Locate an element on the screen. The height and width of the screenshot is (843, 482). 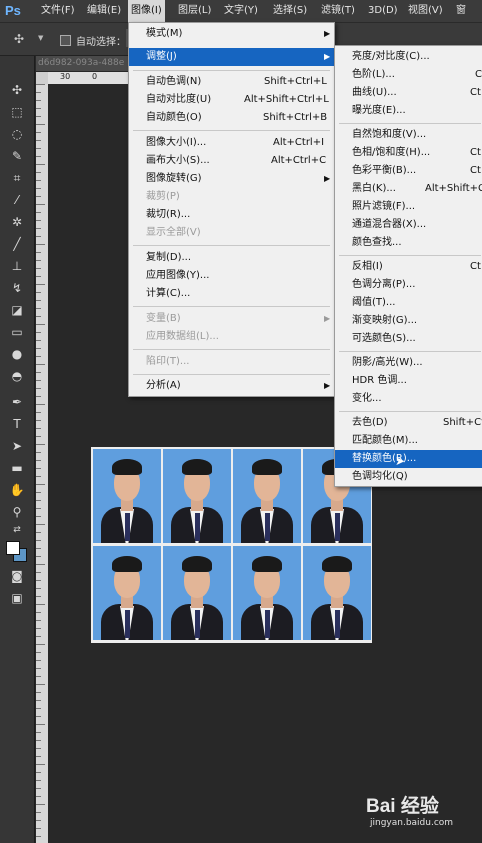
menu-item-auto-contrast: 自动对比度(U) Alt+Shift+Ctrl+L is located at coordinates (231, 100).